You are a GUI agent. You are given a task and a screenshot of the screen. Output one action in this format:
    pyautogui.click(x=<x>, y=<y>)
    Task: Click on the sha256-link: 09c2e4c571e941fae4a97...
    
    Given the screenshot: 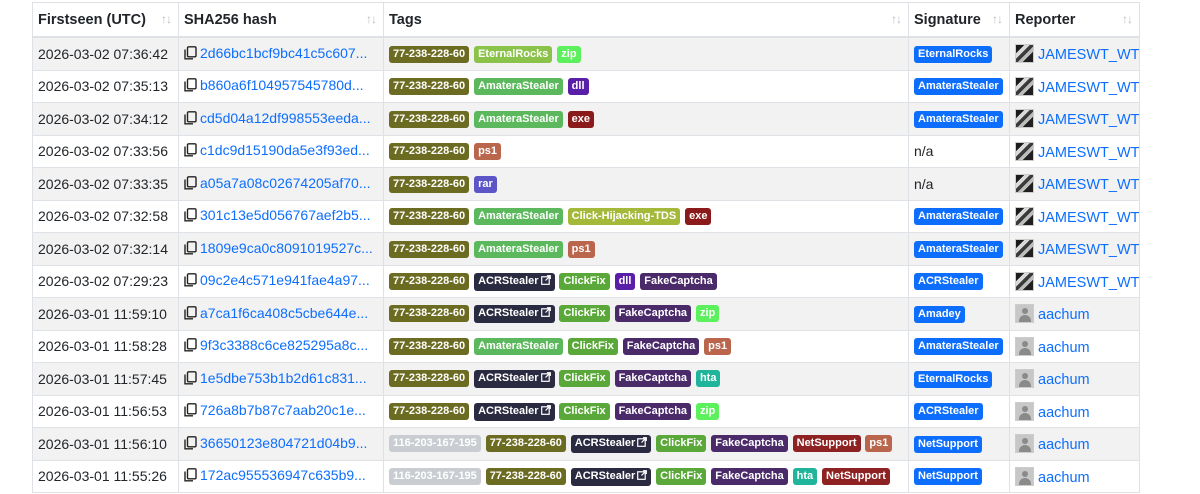 What is the action you would take?
    pyautogui.click(x=285, y=280)
    